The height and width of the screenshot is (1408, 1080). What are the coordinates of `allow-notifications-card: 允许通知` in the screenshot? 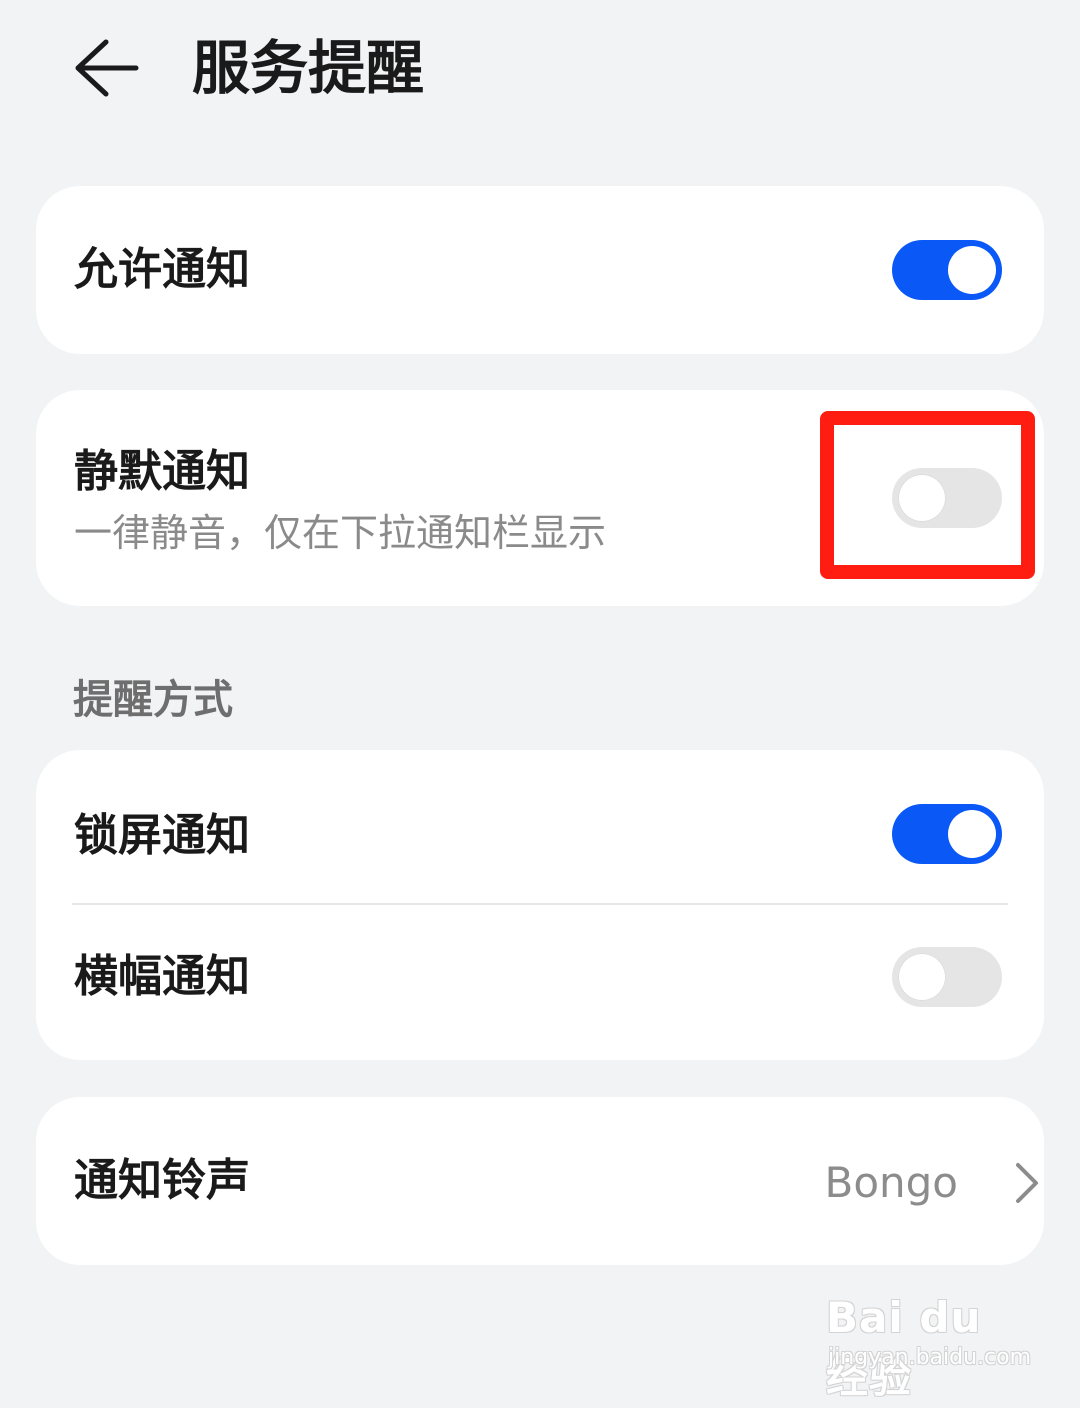 It's located at (540, 270).